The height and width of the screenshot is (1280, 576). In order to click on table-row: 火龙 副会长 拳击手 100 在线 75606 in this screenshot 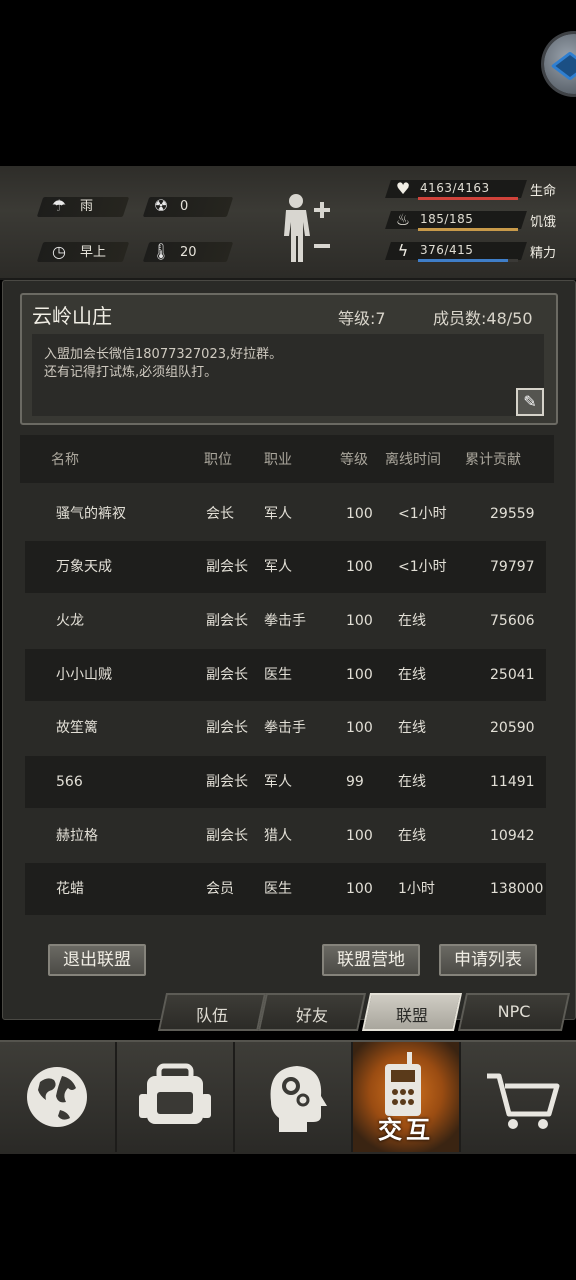, I will do `click(285, 621)`.